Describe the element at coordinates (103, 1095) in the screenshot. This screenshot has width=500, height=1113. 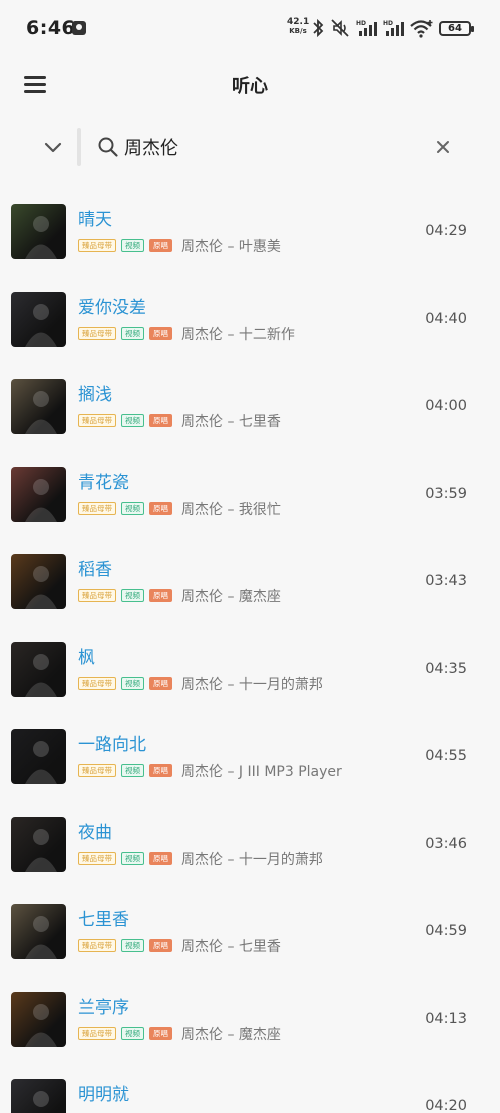
I see `song-title: 明明就` at that location.